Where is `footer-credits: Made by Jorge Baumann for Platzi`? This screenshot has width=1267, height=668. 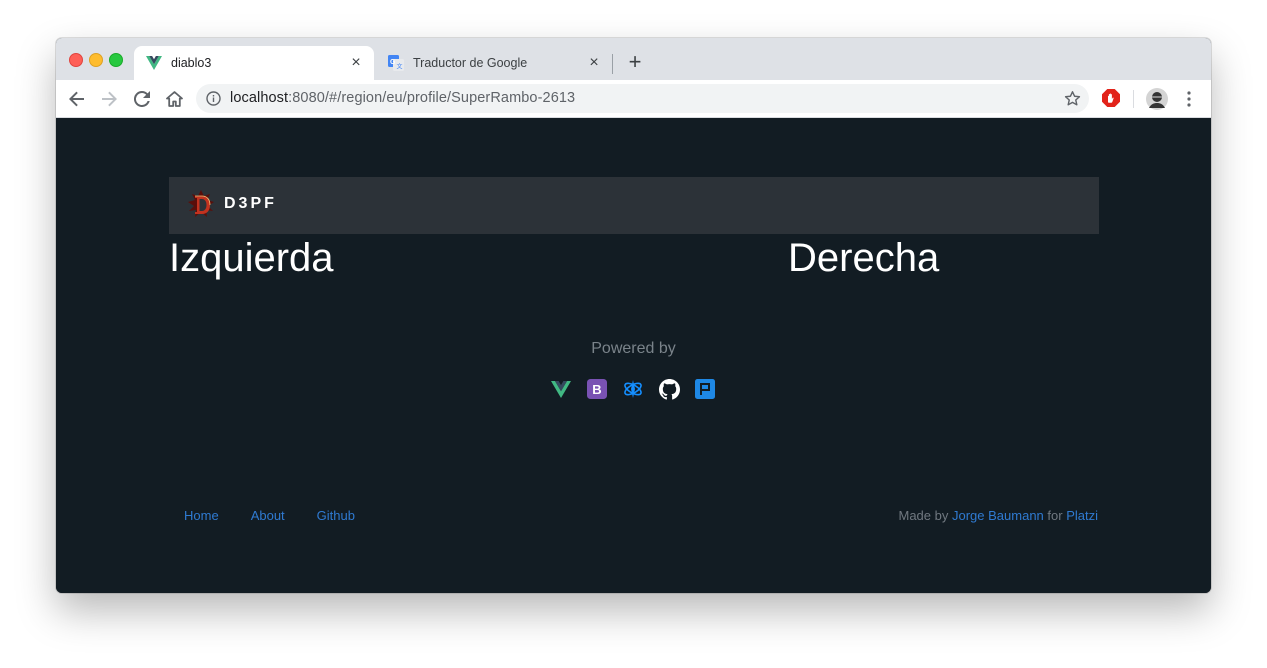
footer-credits: Made by Jorge Baumann for Platzi is located at coordinates (999, 515).